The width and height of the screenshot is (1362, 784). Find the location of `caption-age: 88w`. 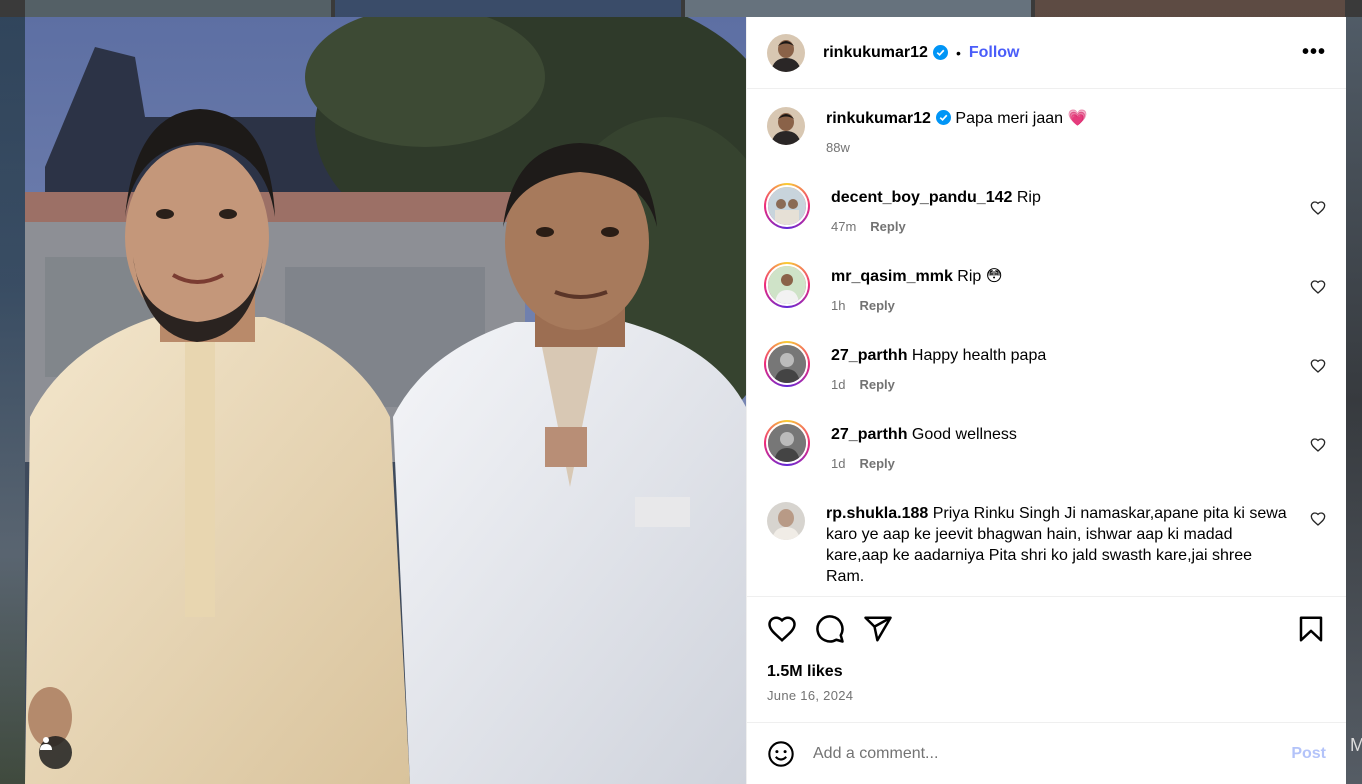

caption-age: 88w is located at coordinates (838, 147).